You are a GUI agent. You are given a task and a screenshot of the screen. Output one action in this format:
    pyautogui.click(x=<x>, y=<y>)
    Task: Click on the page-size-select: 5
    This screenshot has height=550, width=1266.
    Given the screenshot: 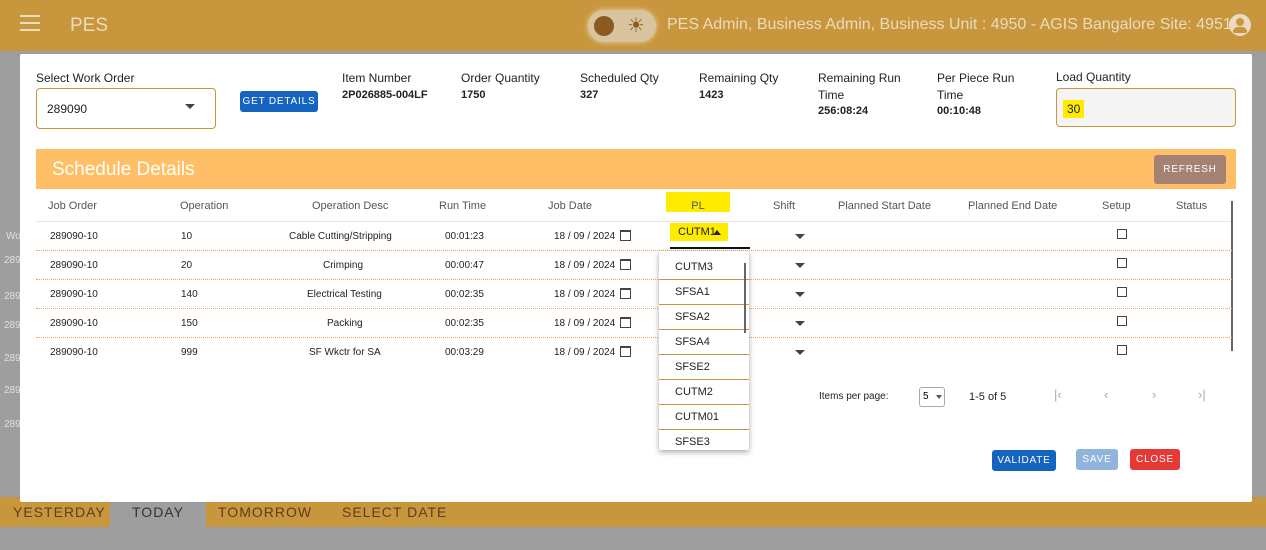 What is the action you would take?
    pyautogui.click(x=932, y=397)
    